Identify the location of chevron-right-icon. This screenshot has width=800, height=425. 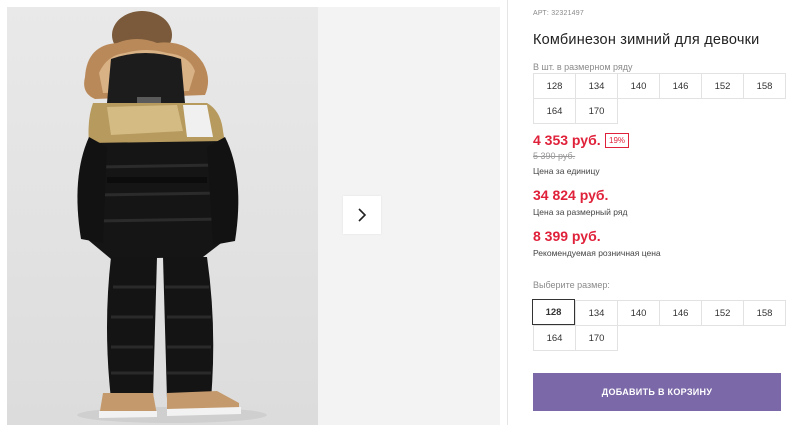
(362, 215).